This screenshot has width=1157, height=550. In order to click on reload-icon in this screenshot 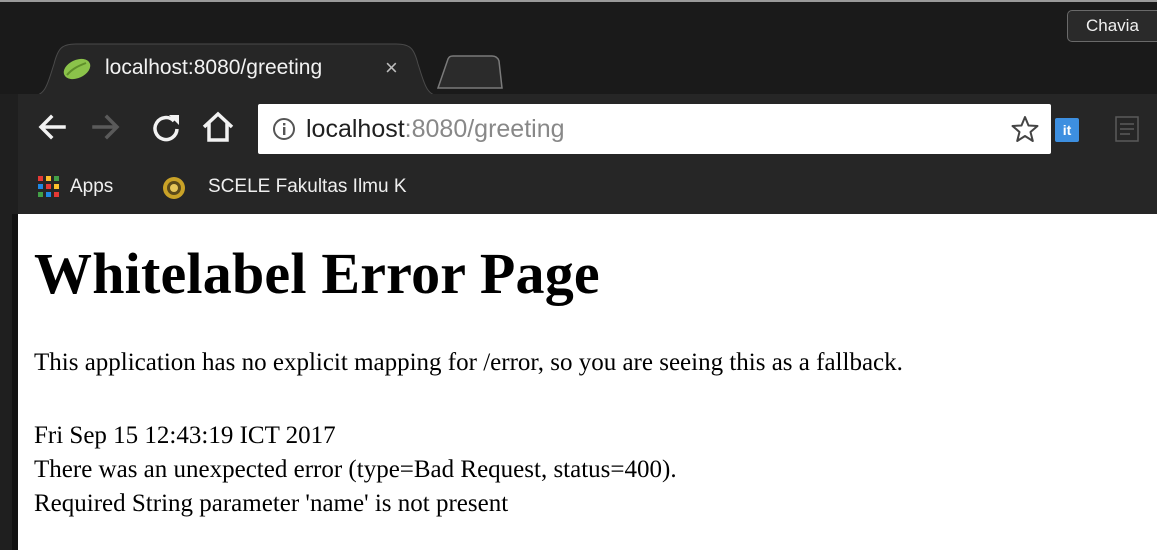, I will do `click(166, 127)`.